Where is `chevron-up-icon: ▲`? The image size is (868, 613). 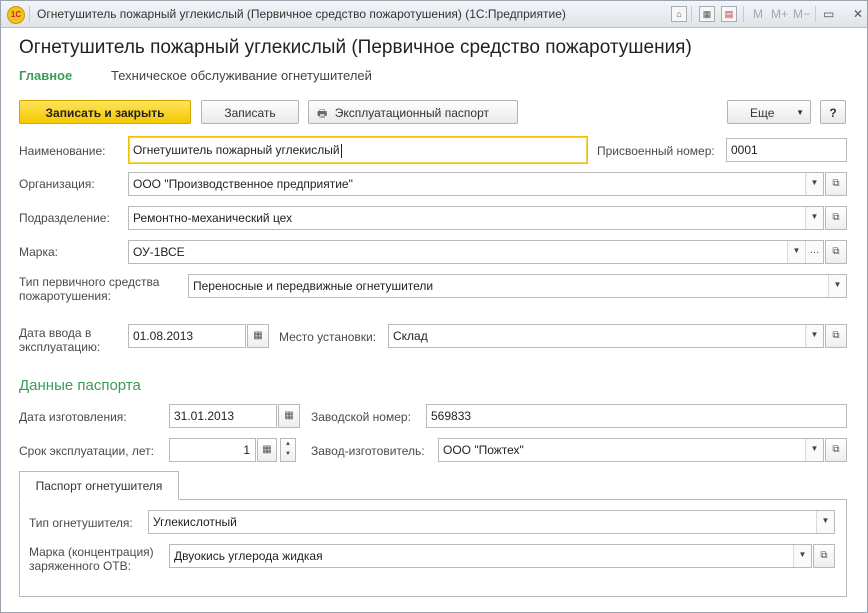
chevron-up-icon: ▲ is located at coordinates (288, 444).